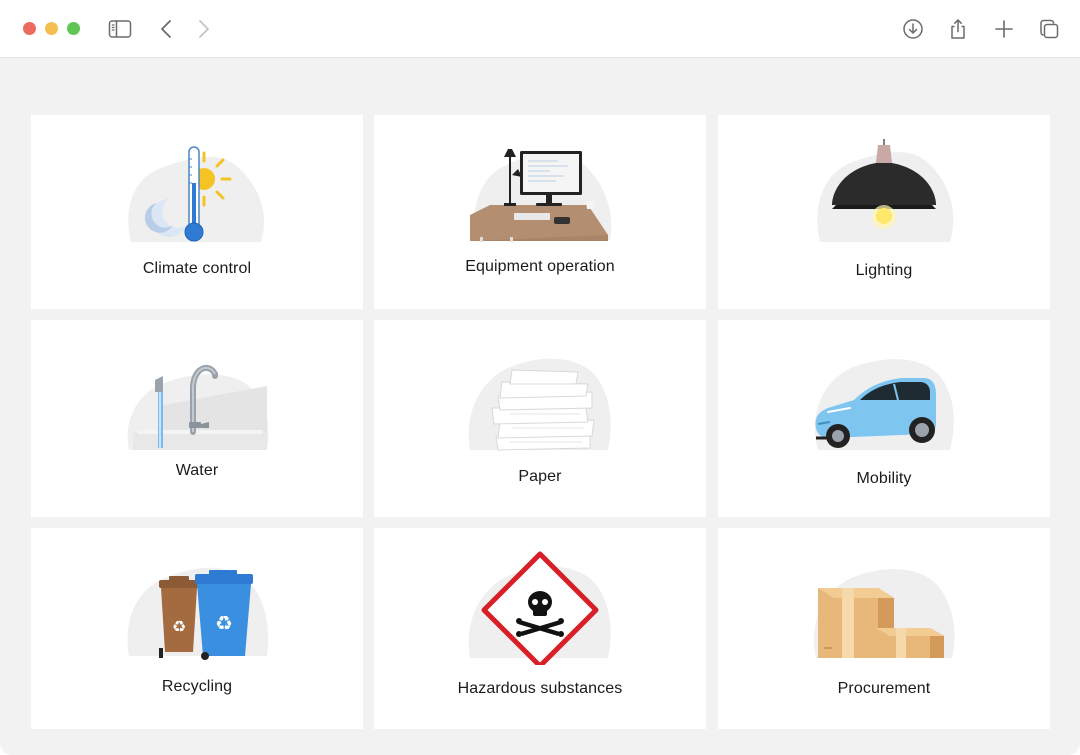 This screenshot has width=1080, height=755. I want to click on card-water: Water, so click(197, 418).